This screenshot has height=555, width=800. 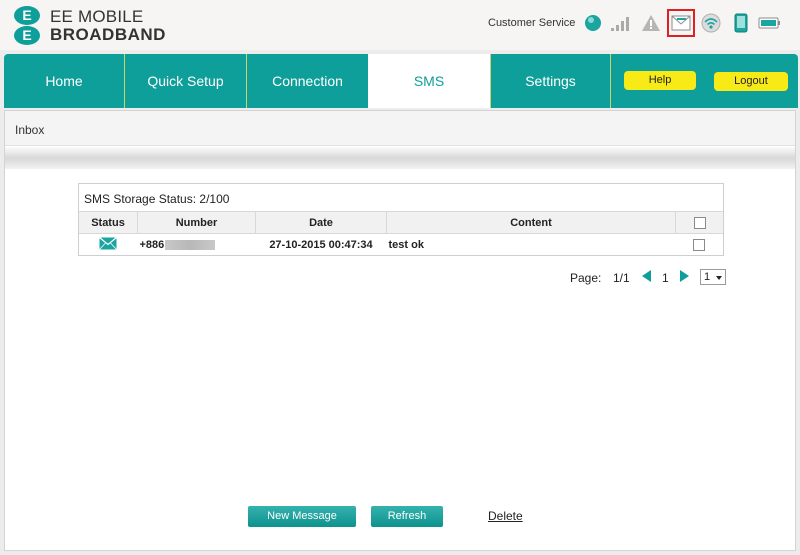 I want to click on ee-logo: E E EE MOBILE BROADBAND, so click(x=97, y=26).